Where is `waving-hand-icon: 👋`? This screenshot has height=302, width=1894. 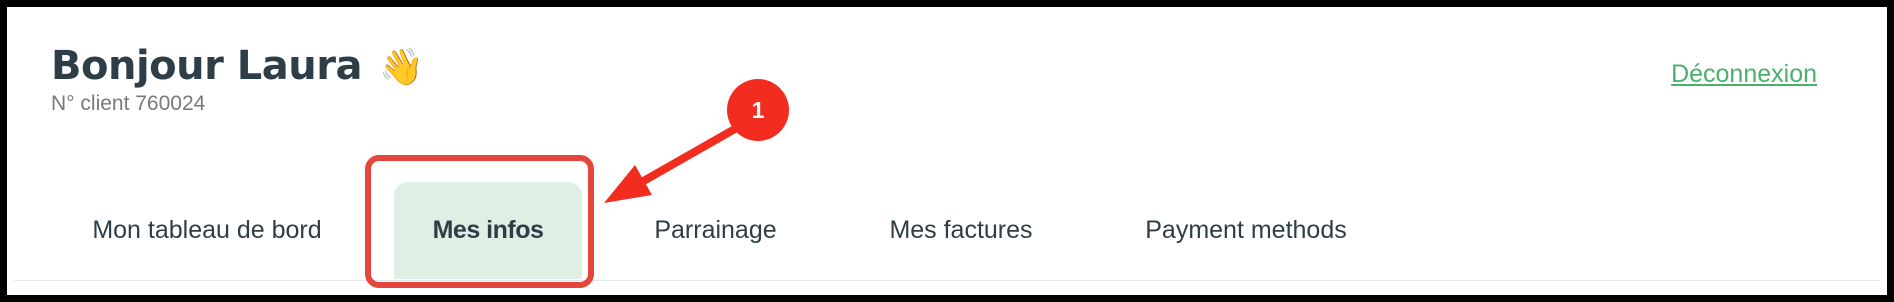 waving-hand-icon: 👋 is located at coordinates (401, 67).